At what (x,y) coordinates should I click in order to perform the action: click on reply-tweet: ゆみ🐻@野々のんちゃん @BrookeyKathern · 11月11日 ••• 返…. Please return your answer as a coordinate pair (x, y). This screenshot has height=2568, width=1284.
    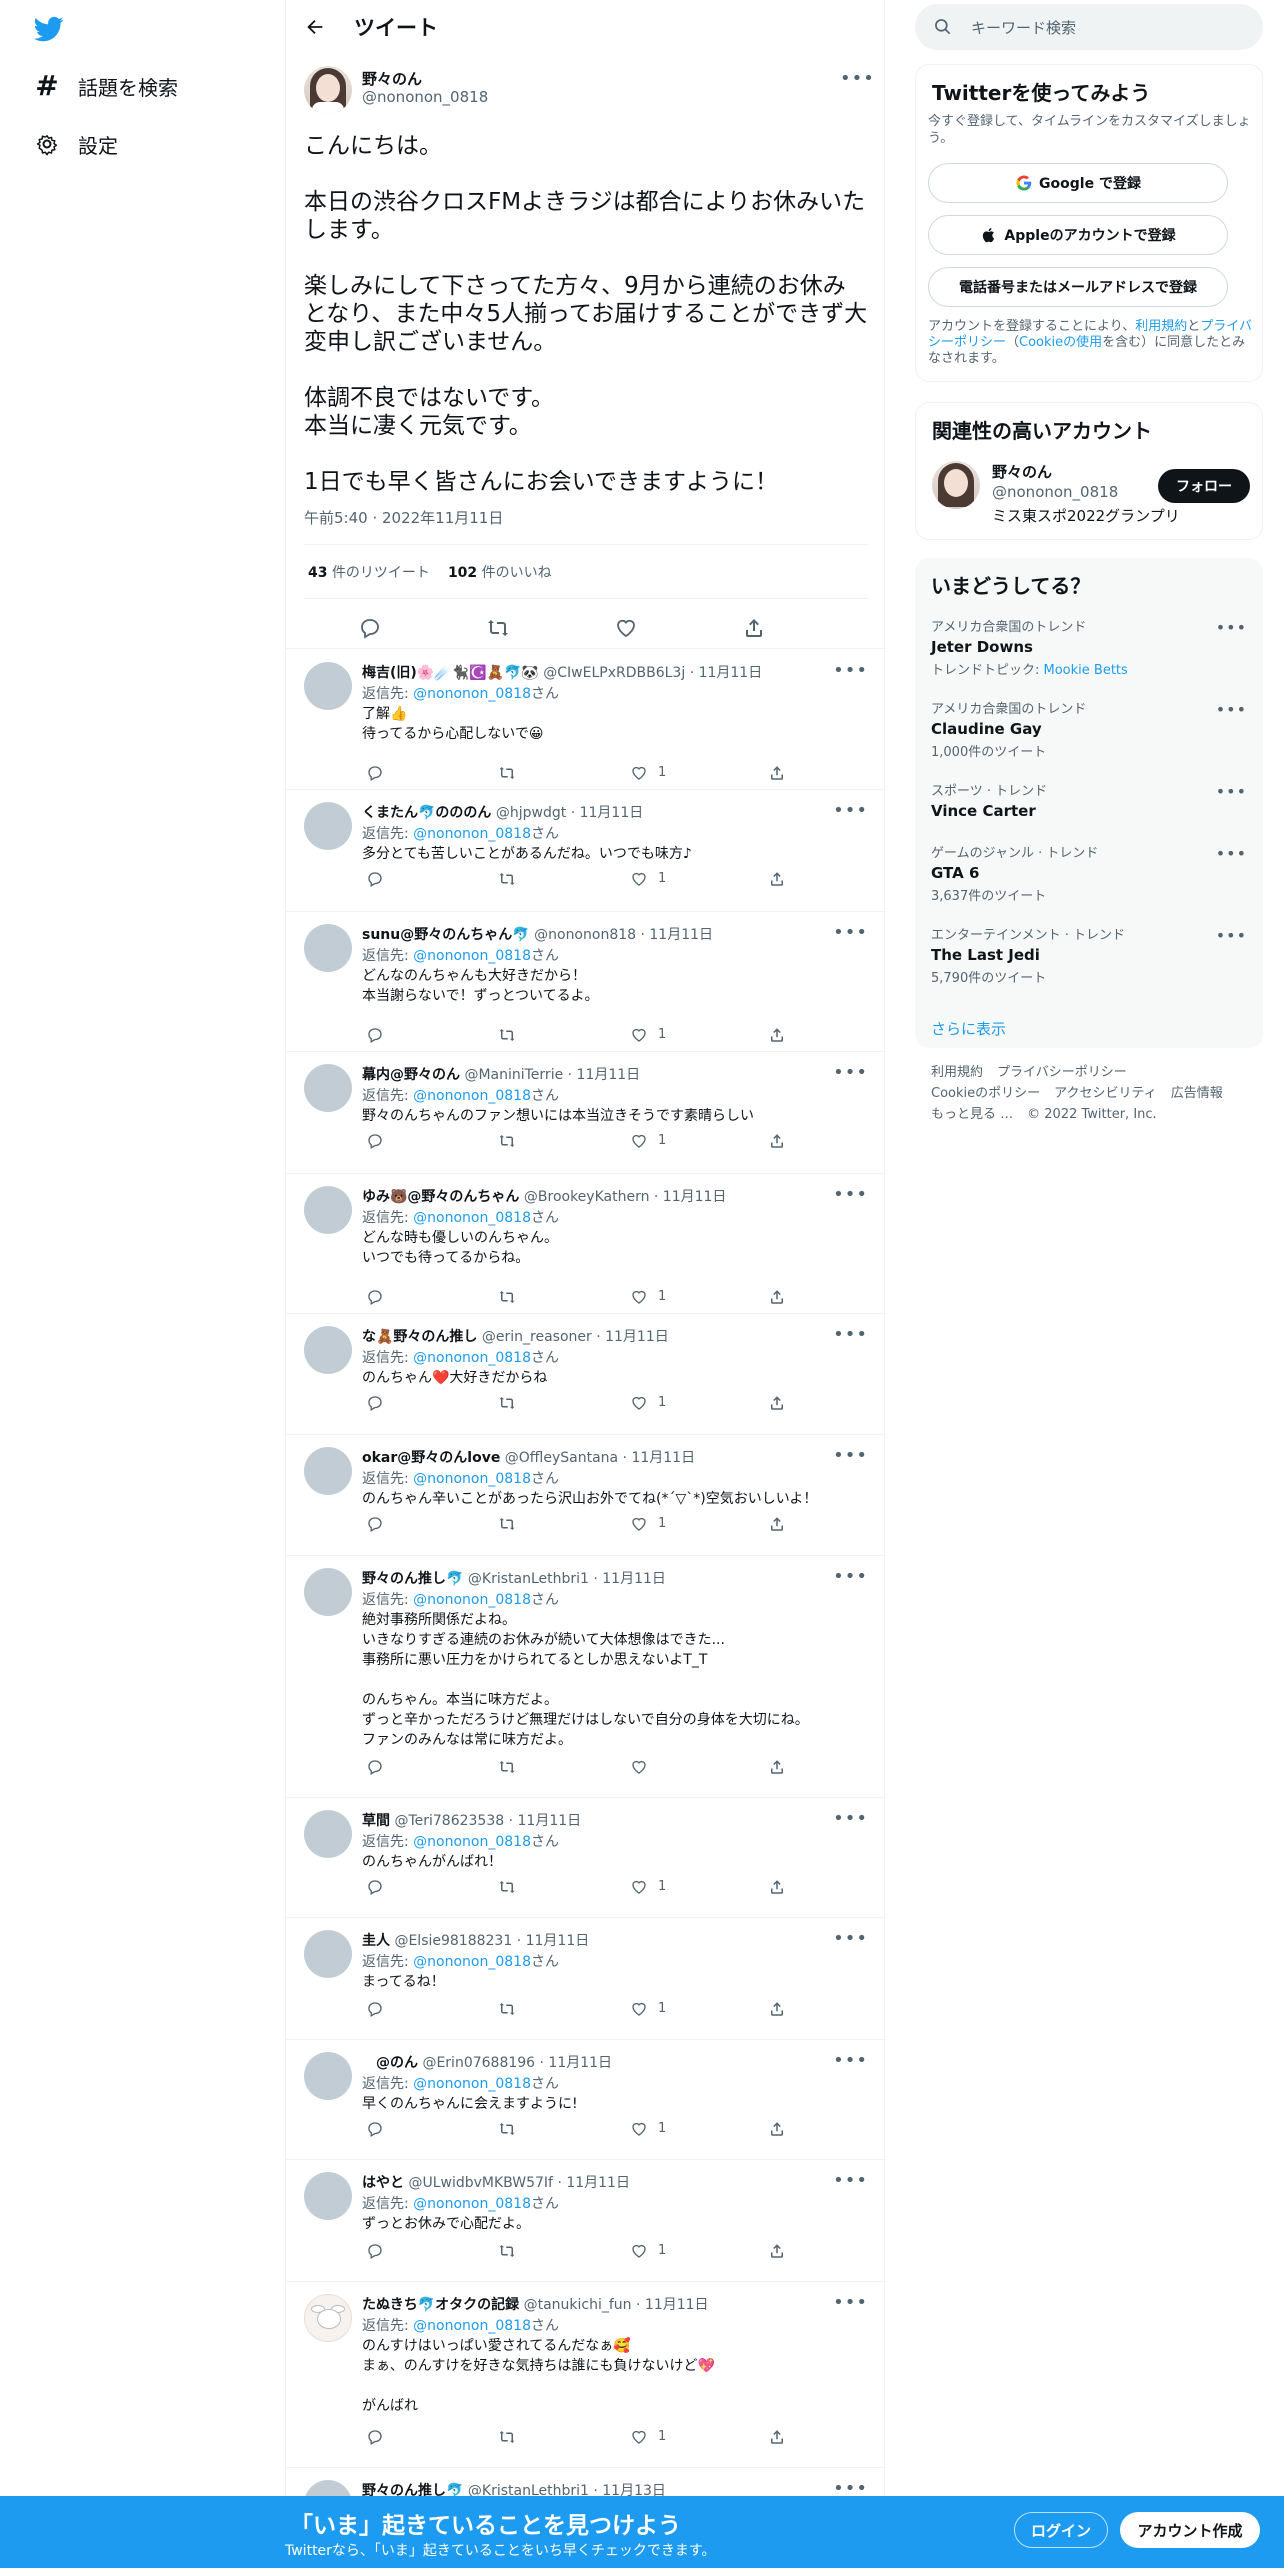
    Looking at the image, I should click on (586, 1244).